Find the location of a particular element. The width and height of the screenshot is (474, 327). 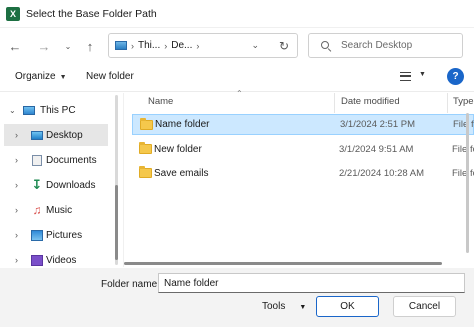

tree-item-desktop: › Desktop is located at coordinates (56, 135).